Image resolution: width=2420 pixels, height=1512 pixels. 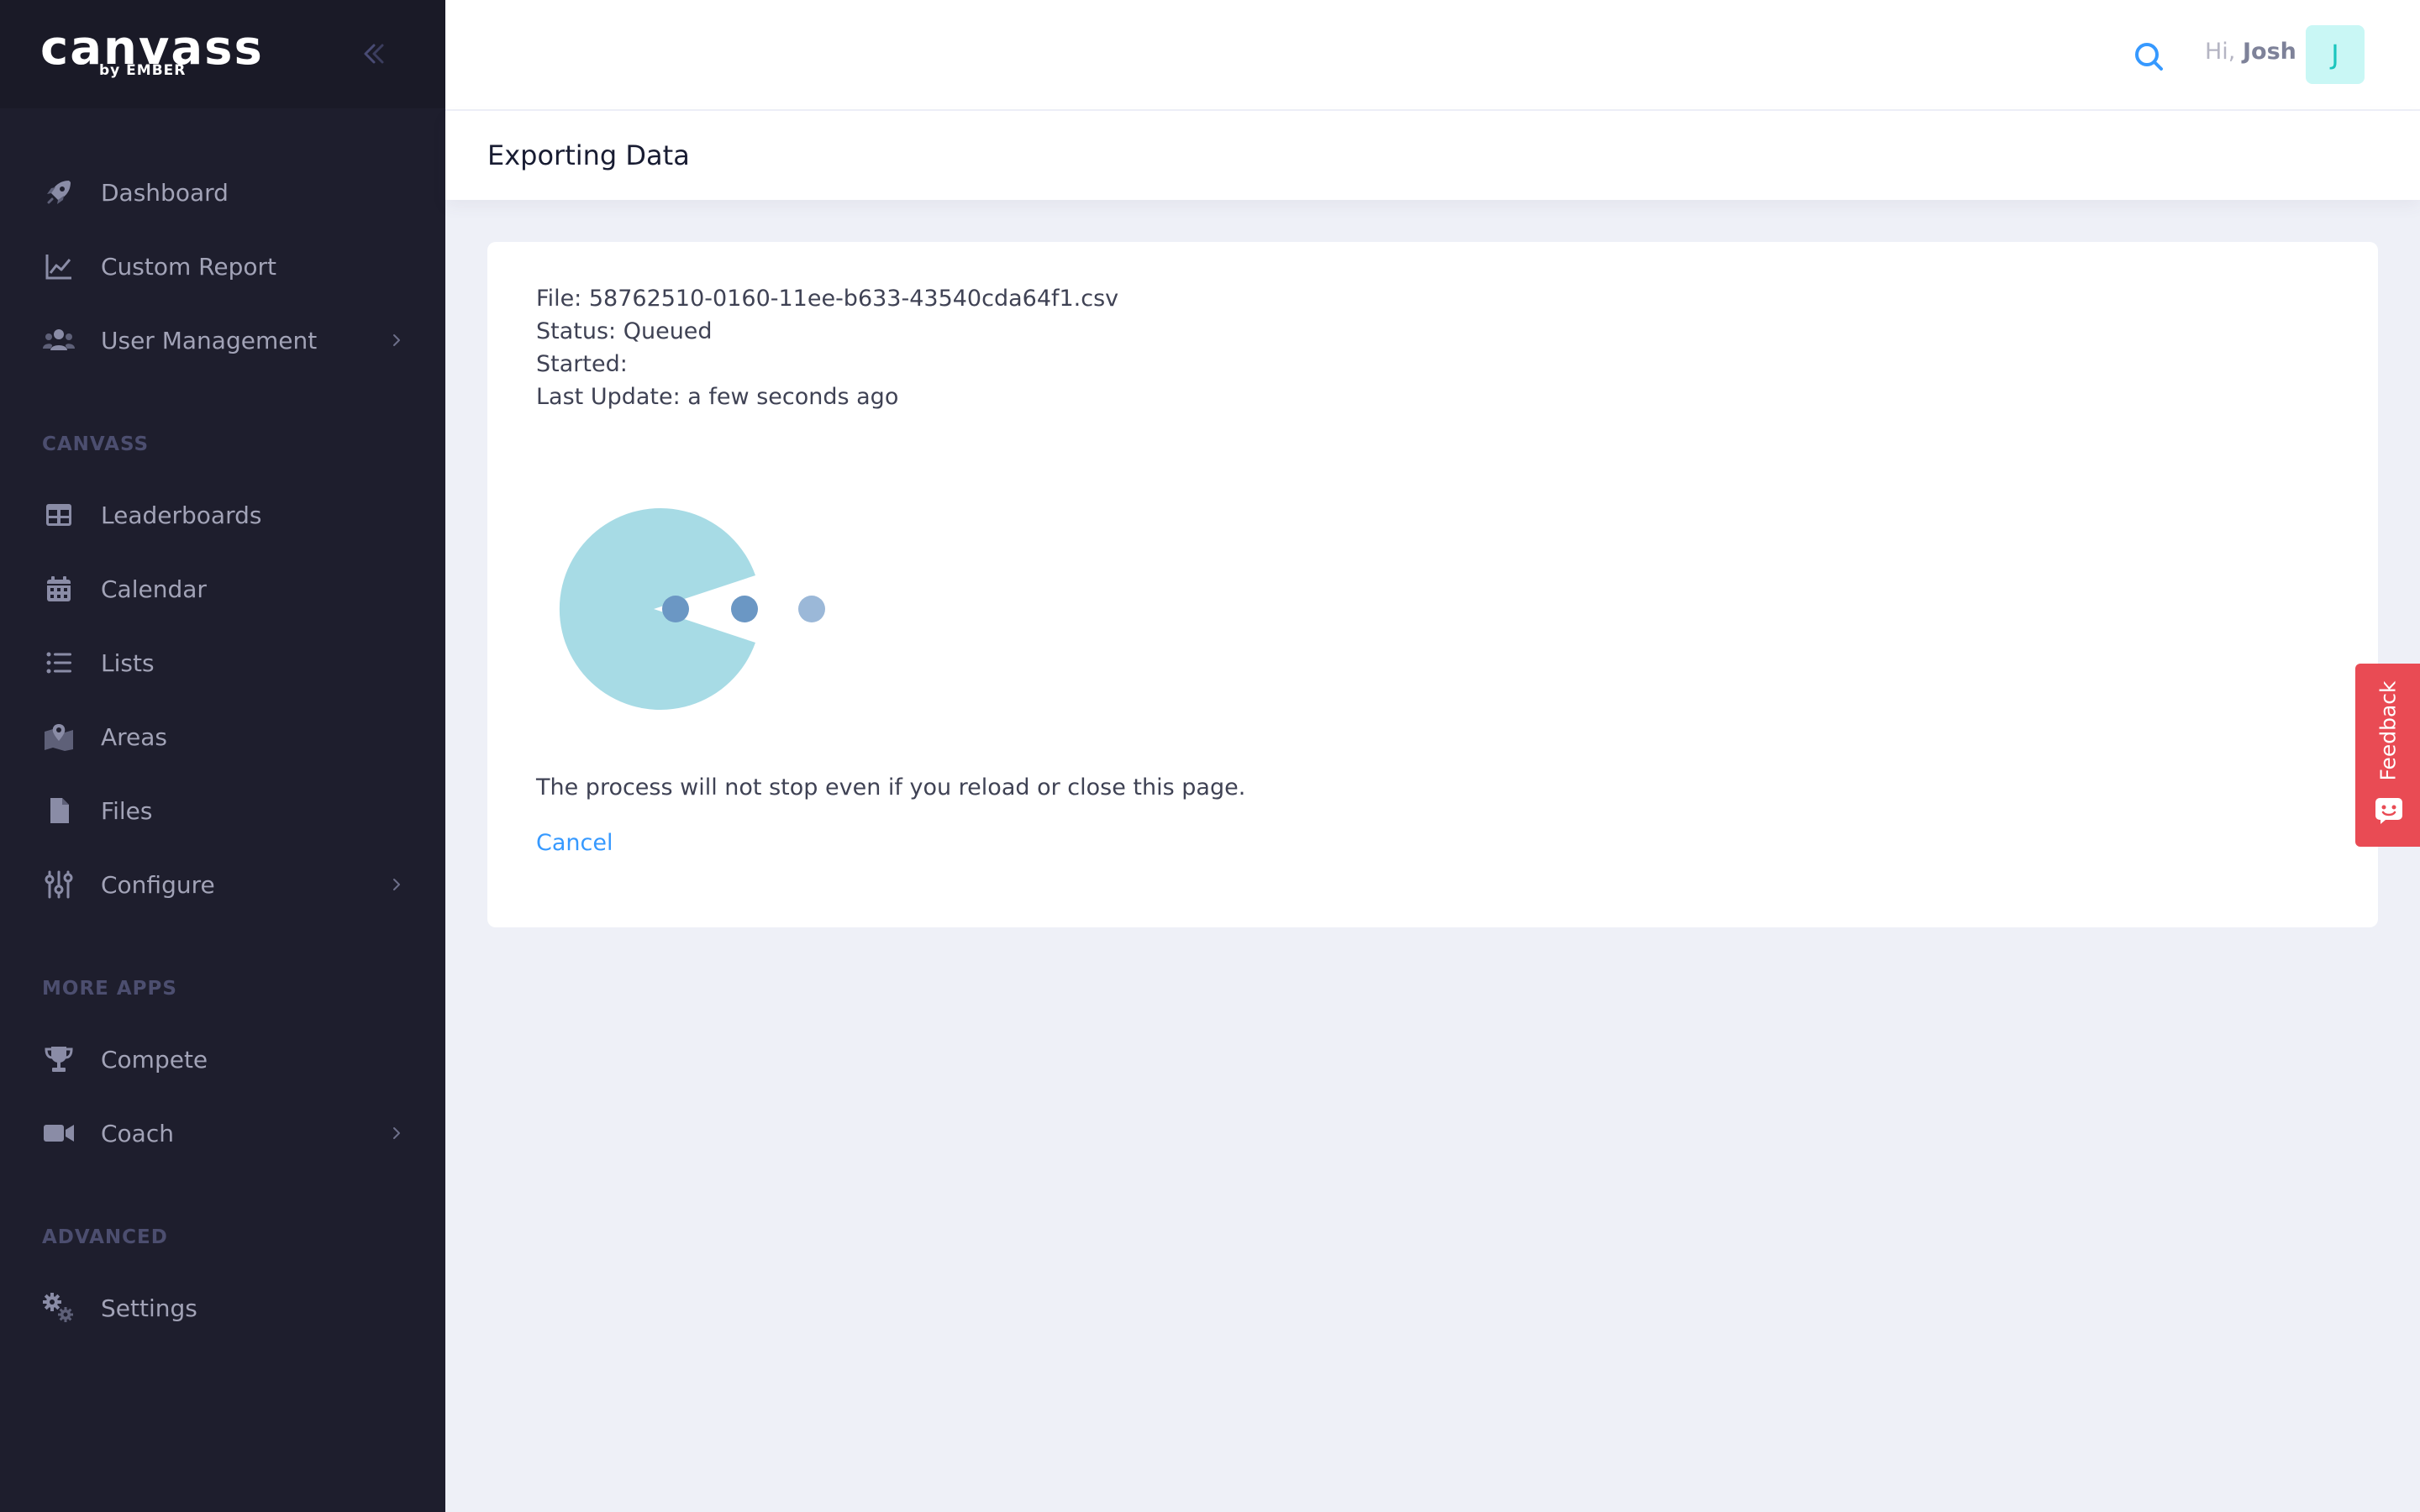 I want to click on map-pin-icon, so click(x=59, y=736).